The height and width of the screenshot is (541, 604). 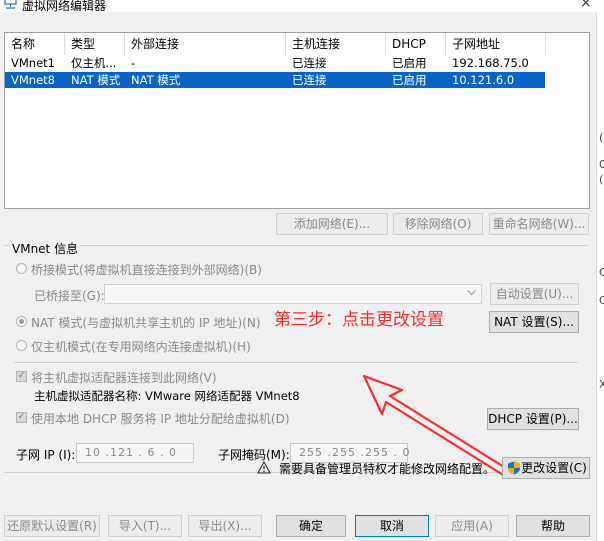 I want to click on use-dhcp-label: 使用本地 DHCP 服务将 IP 地址分配给虚拟机(D), so click(x=160, y=419).